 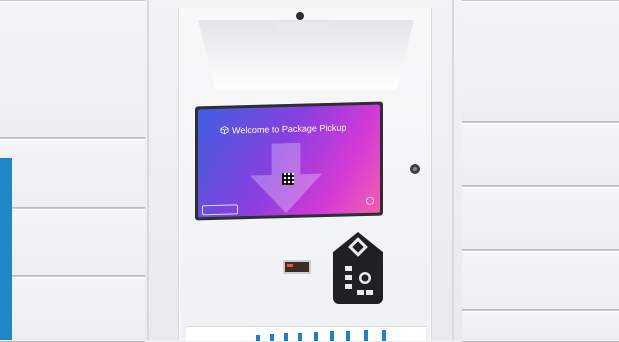 What do you see at coordinates (290, 265) in the screenshot?
I see `reader-light` at bounding box center [290, 265].